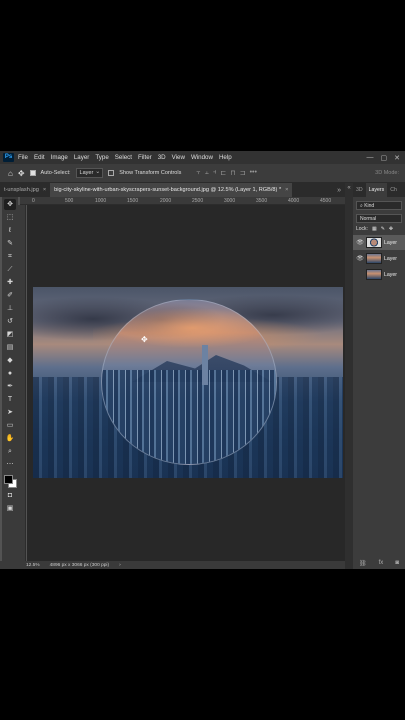 The image size is (405, 720). What do you see at coordinates (32, 173) in the screenshot?
I see `auto-select-checkbox` at bounding box center [32, 173].